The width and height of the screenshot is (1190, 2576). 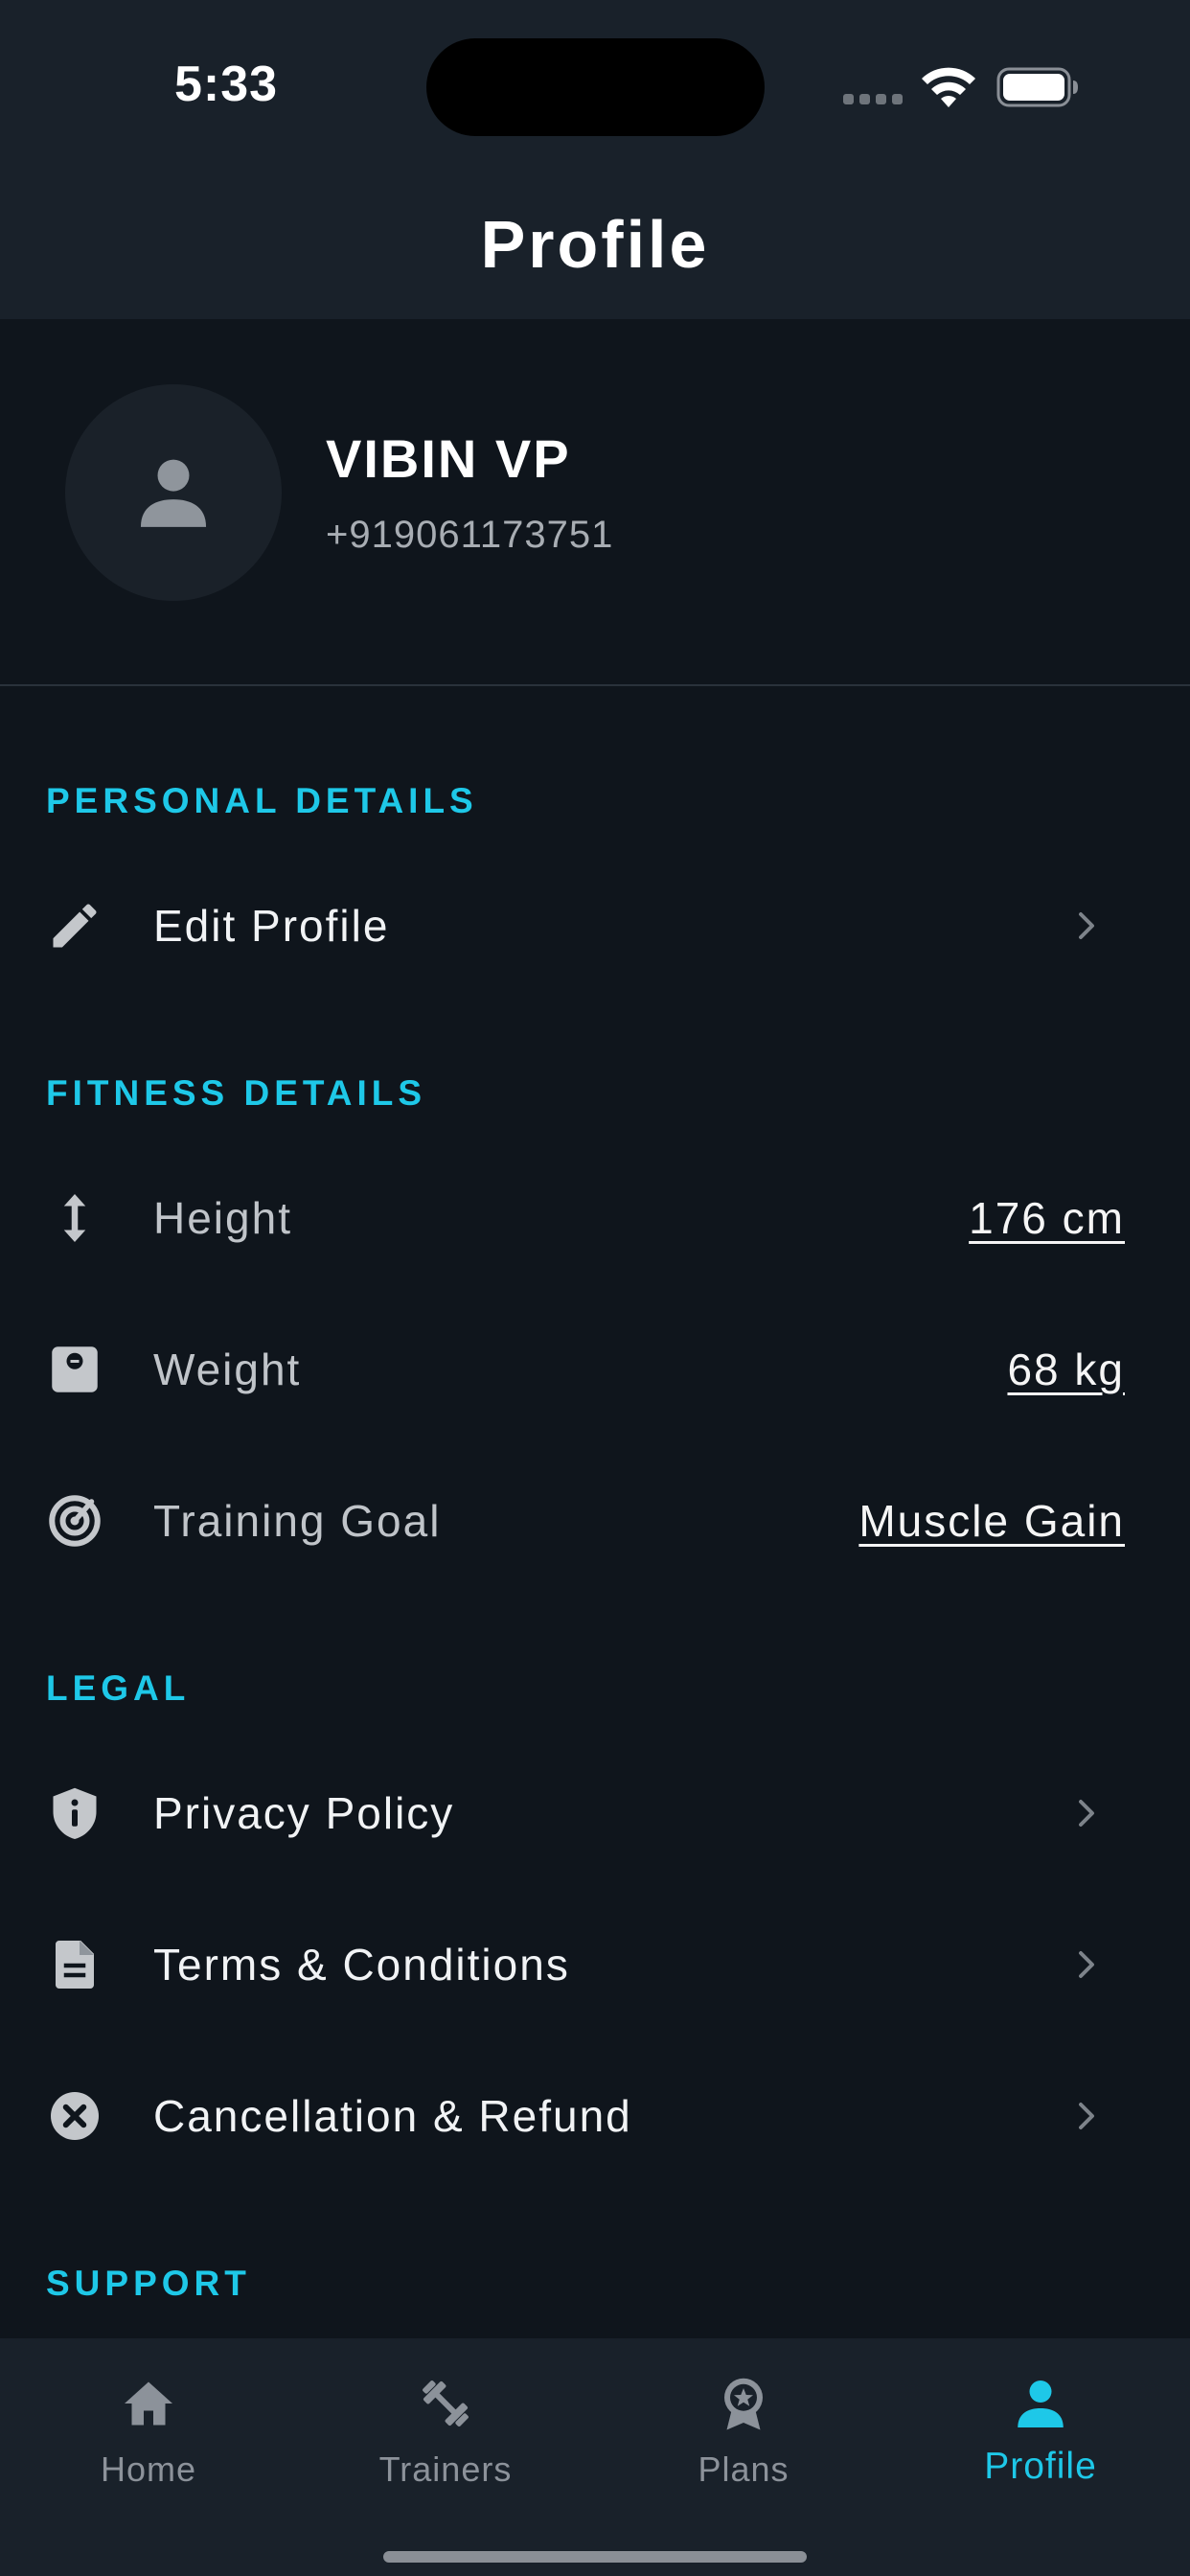 I want to click on tab-profile-label: Profile, so click(x=1040, y=2466).